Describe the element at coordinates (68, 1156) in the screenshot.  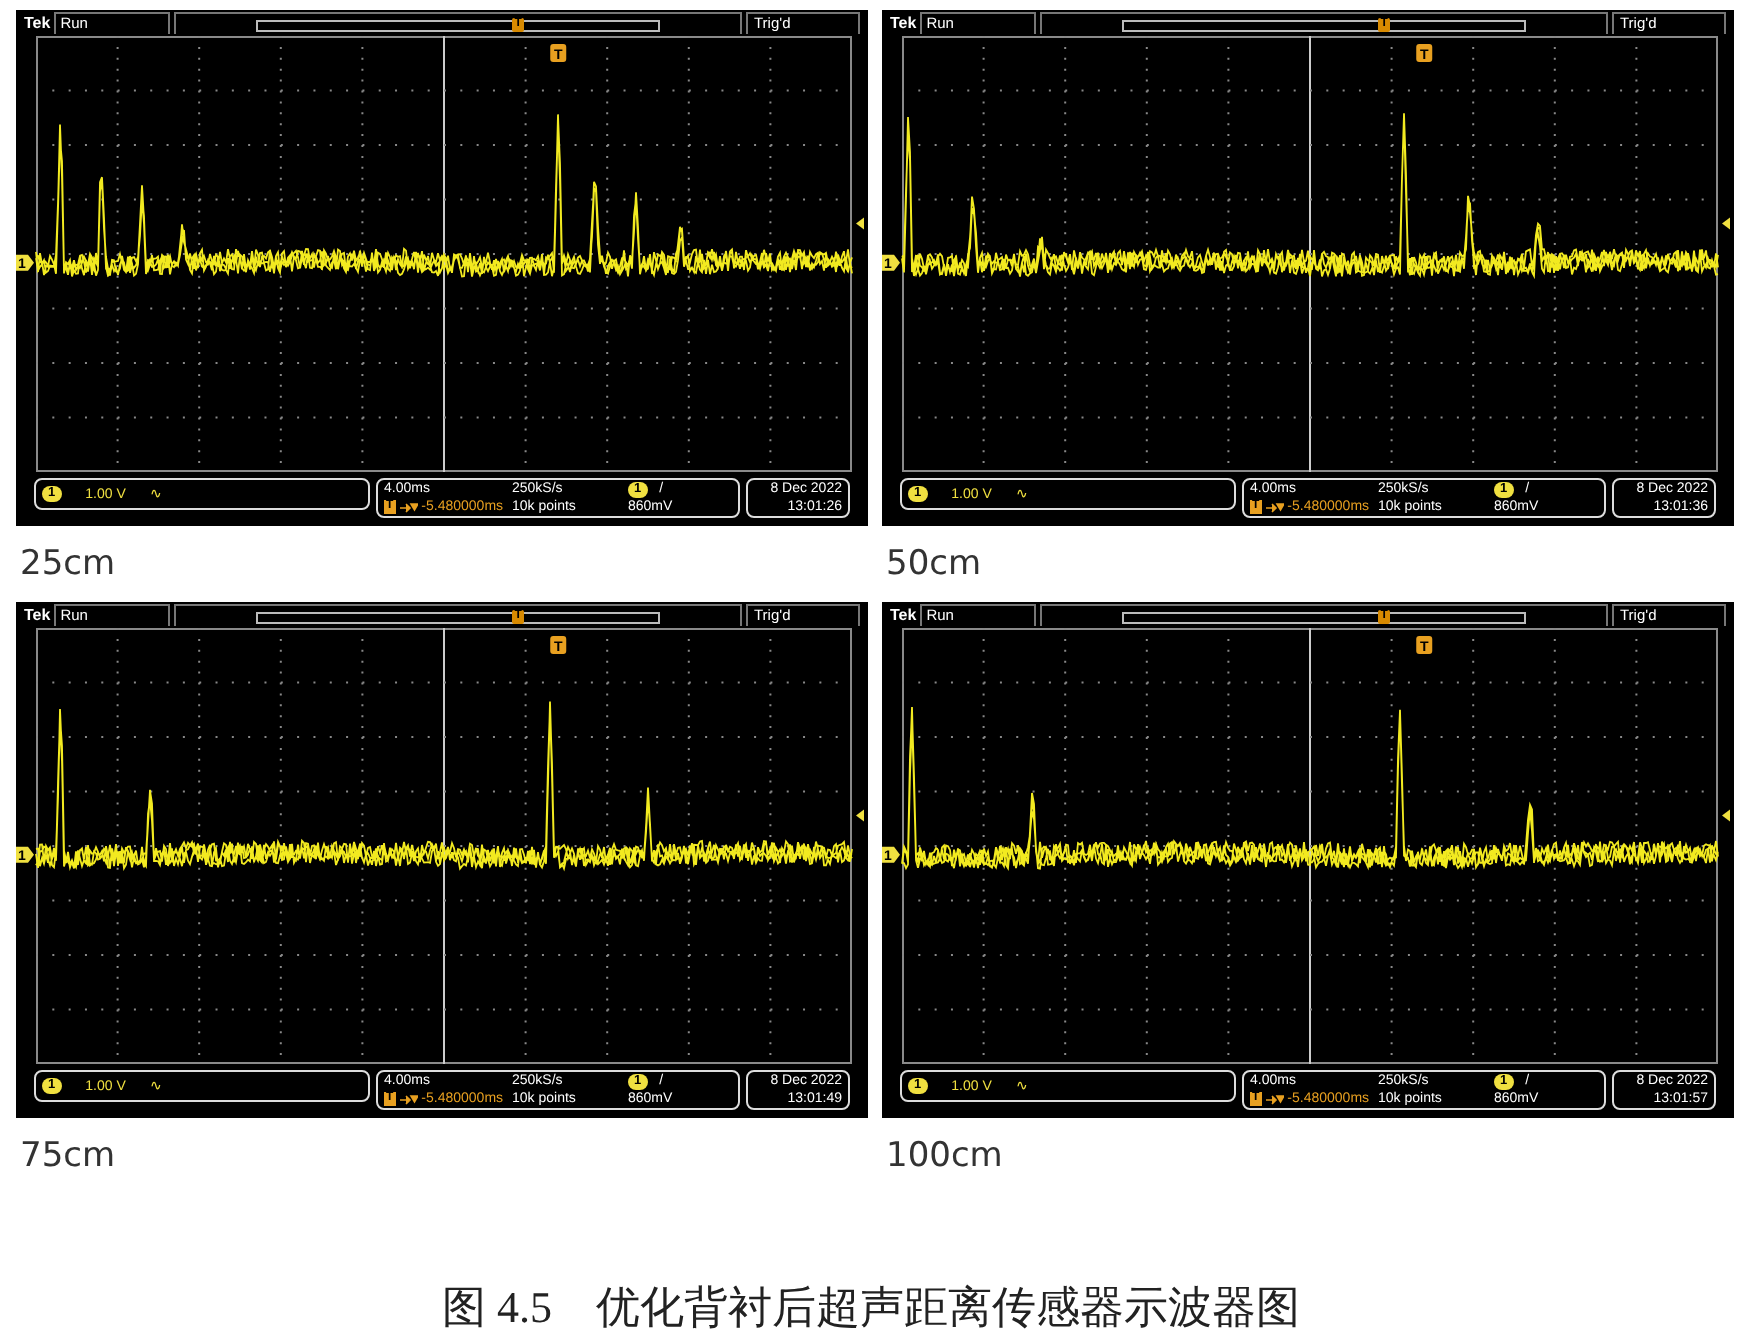
I see `panel-label: 75cm` at that location.